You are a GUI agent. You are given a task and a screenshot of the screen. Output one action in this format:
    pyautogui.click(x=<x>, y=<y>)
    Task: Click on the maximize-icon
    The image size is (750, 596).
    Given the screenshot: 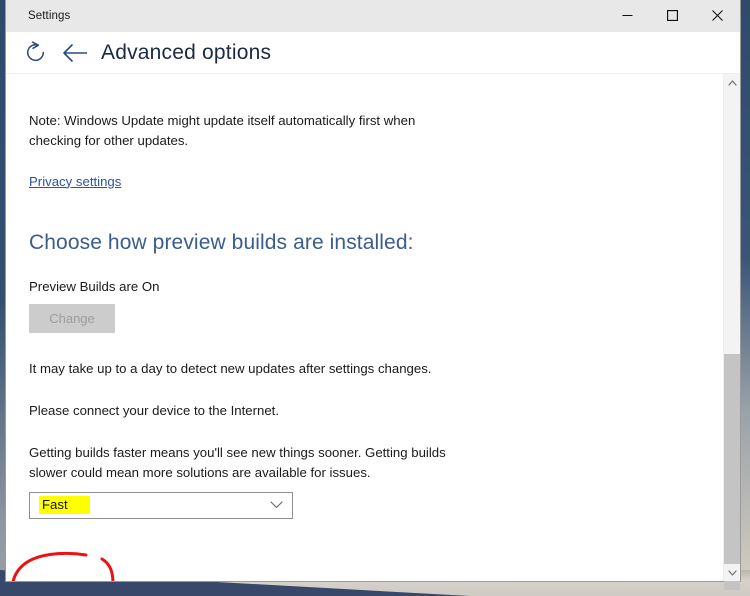 What is the action you would take?
    pyautogui.click(x=672, y=15)
    